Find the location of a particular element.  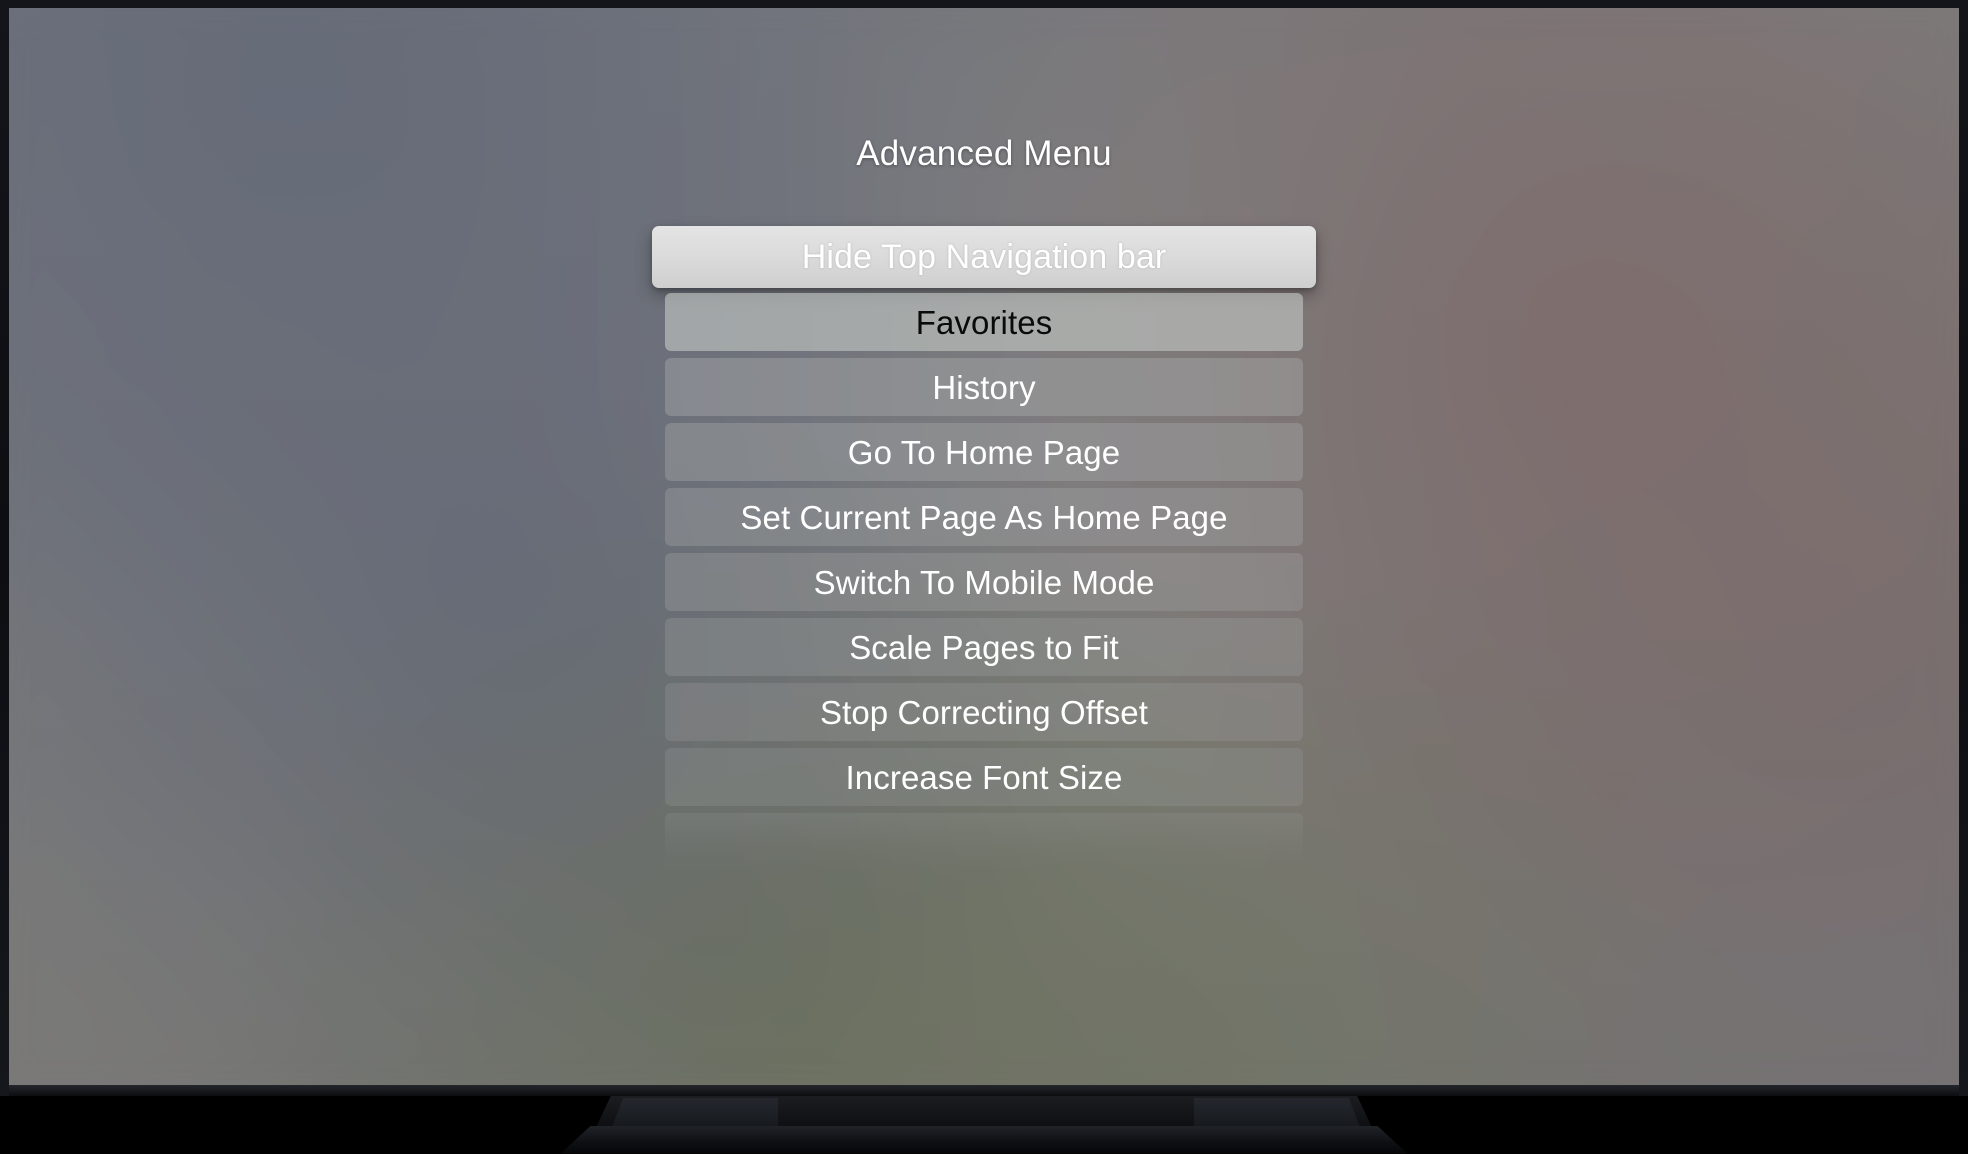

menu-item-hide-top-navigation-bar: Hide Top Navigation bar is located at coordinates (984, 257).